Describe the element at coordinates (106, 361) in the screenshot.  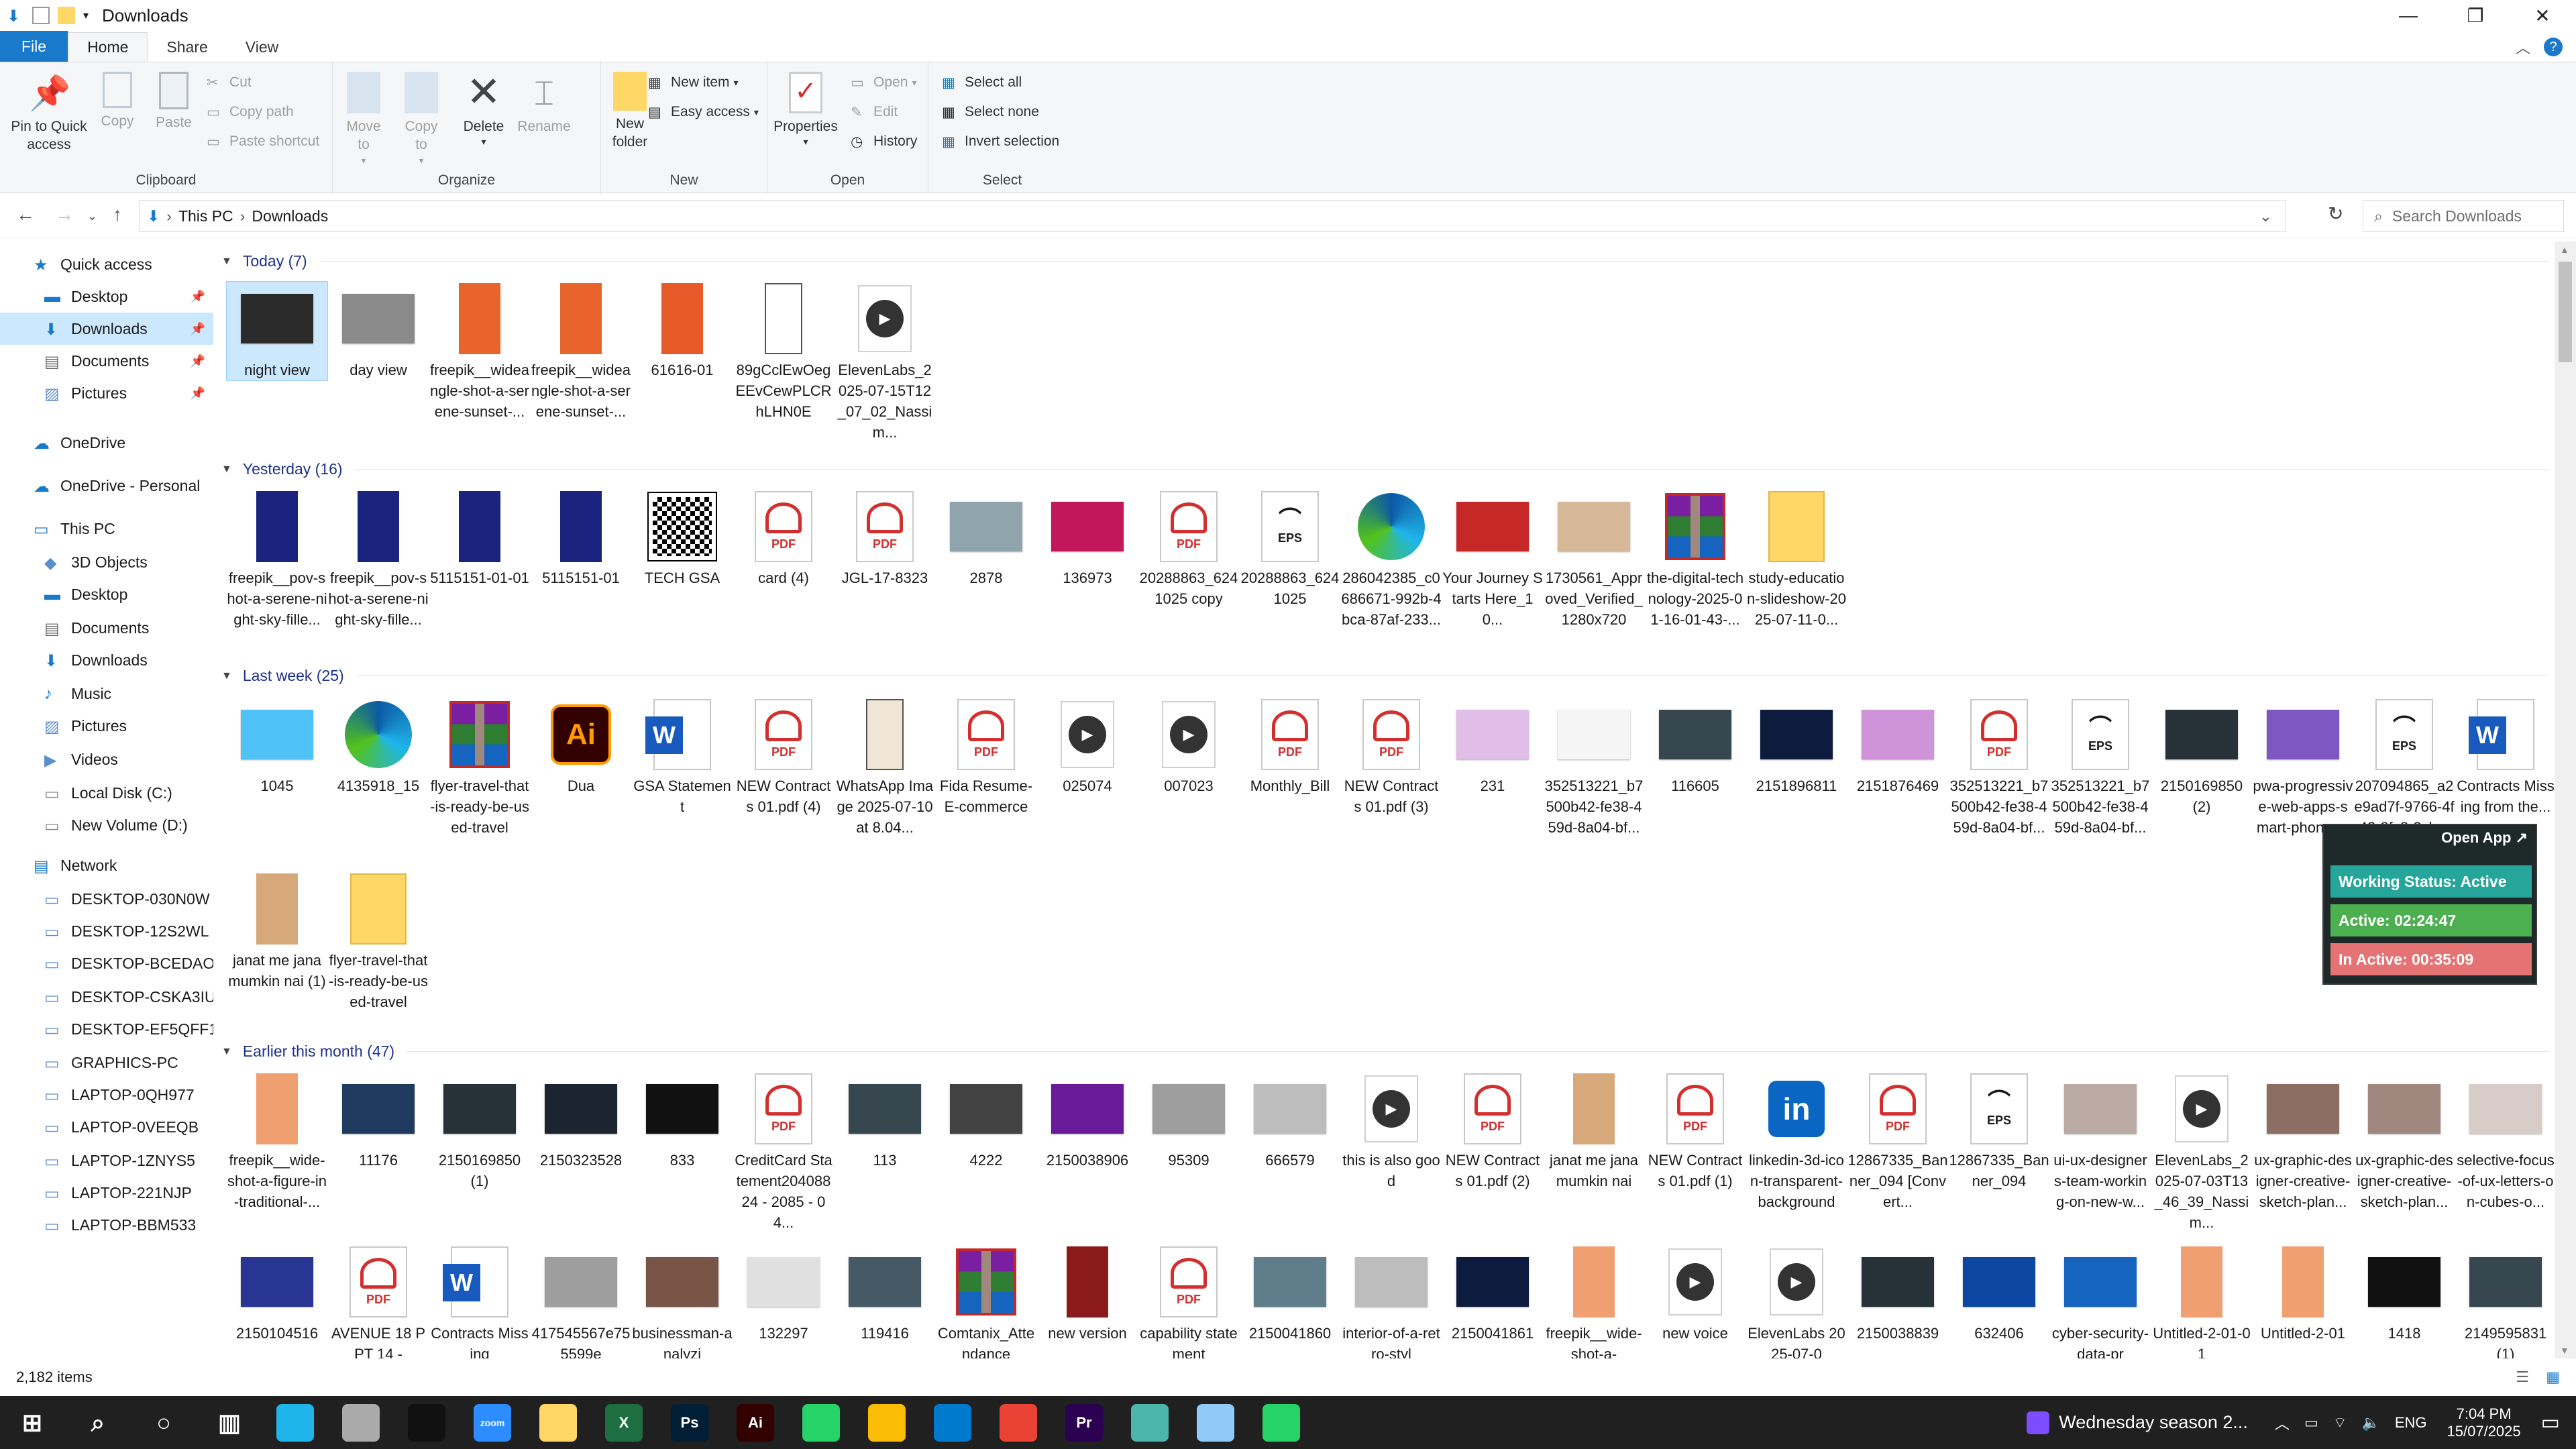
I see `nav-item-documents: ▤ Documents 📌` at that location.